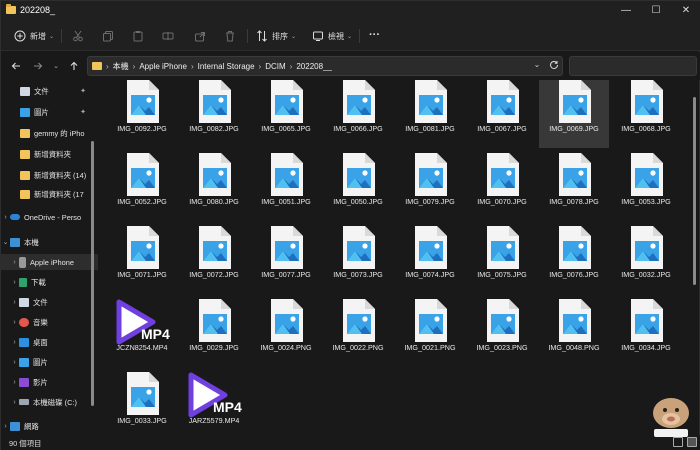  I want to click on sidebar-item-desktop: › 桌面, so click(49, 342).